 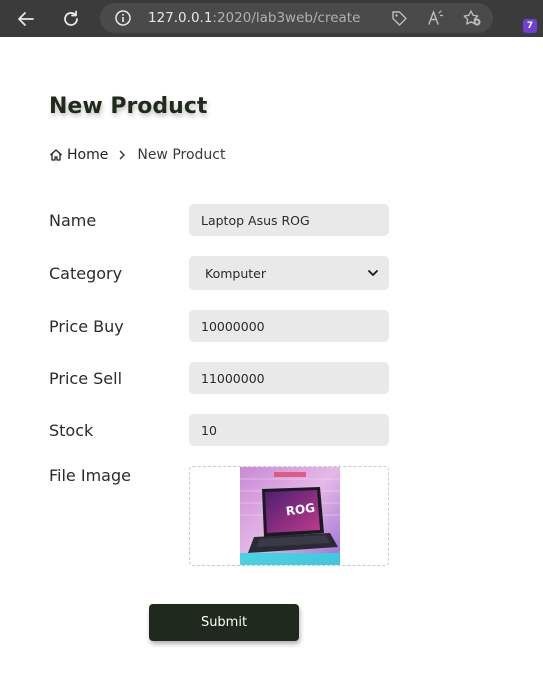 I want to click on url-host: 127.0.0.1, so click(x=180, y=18).